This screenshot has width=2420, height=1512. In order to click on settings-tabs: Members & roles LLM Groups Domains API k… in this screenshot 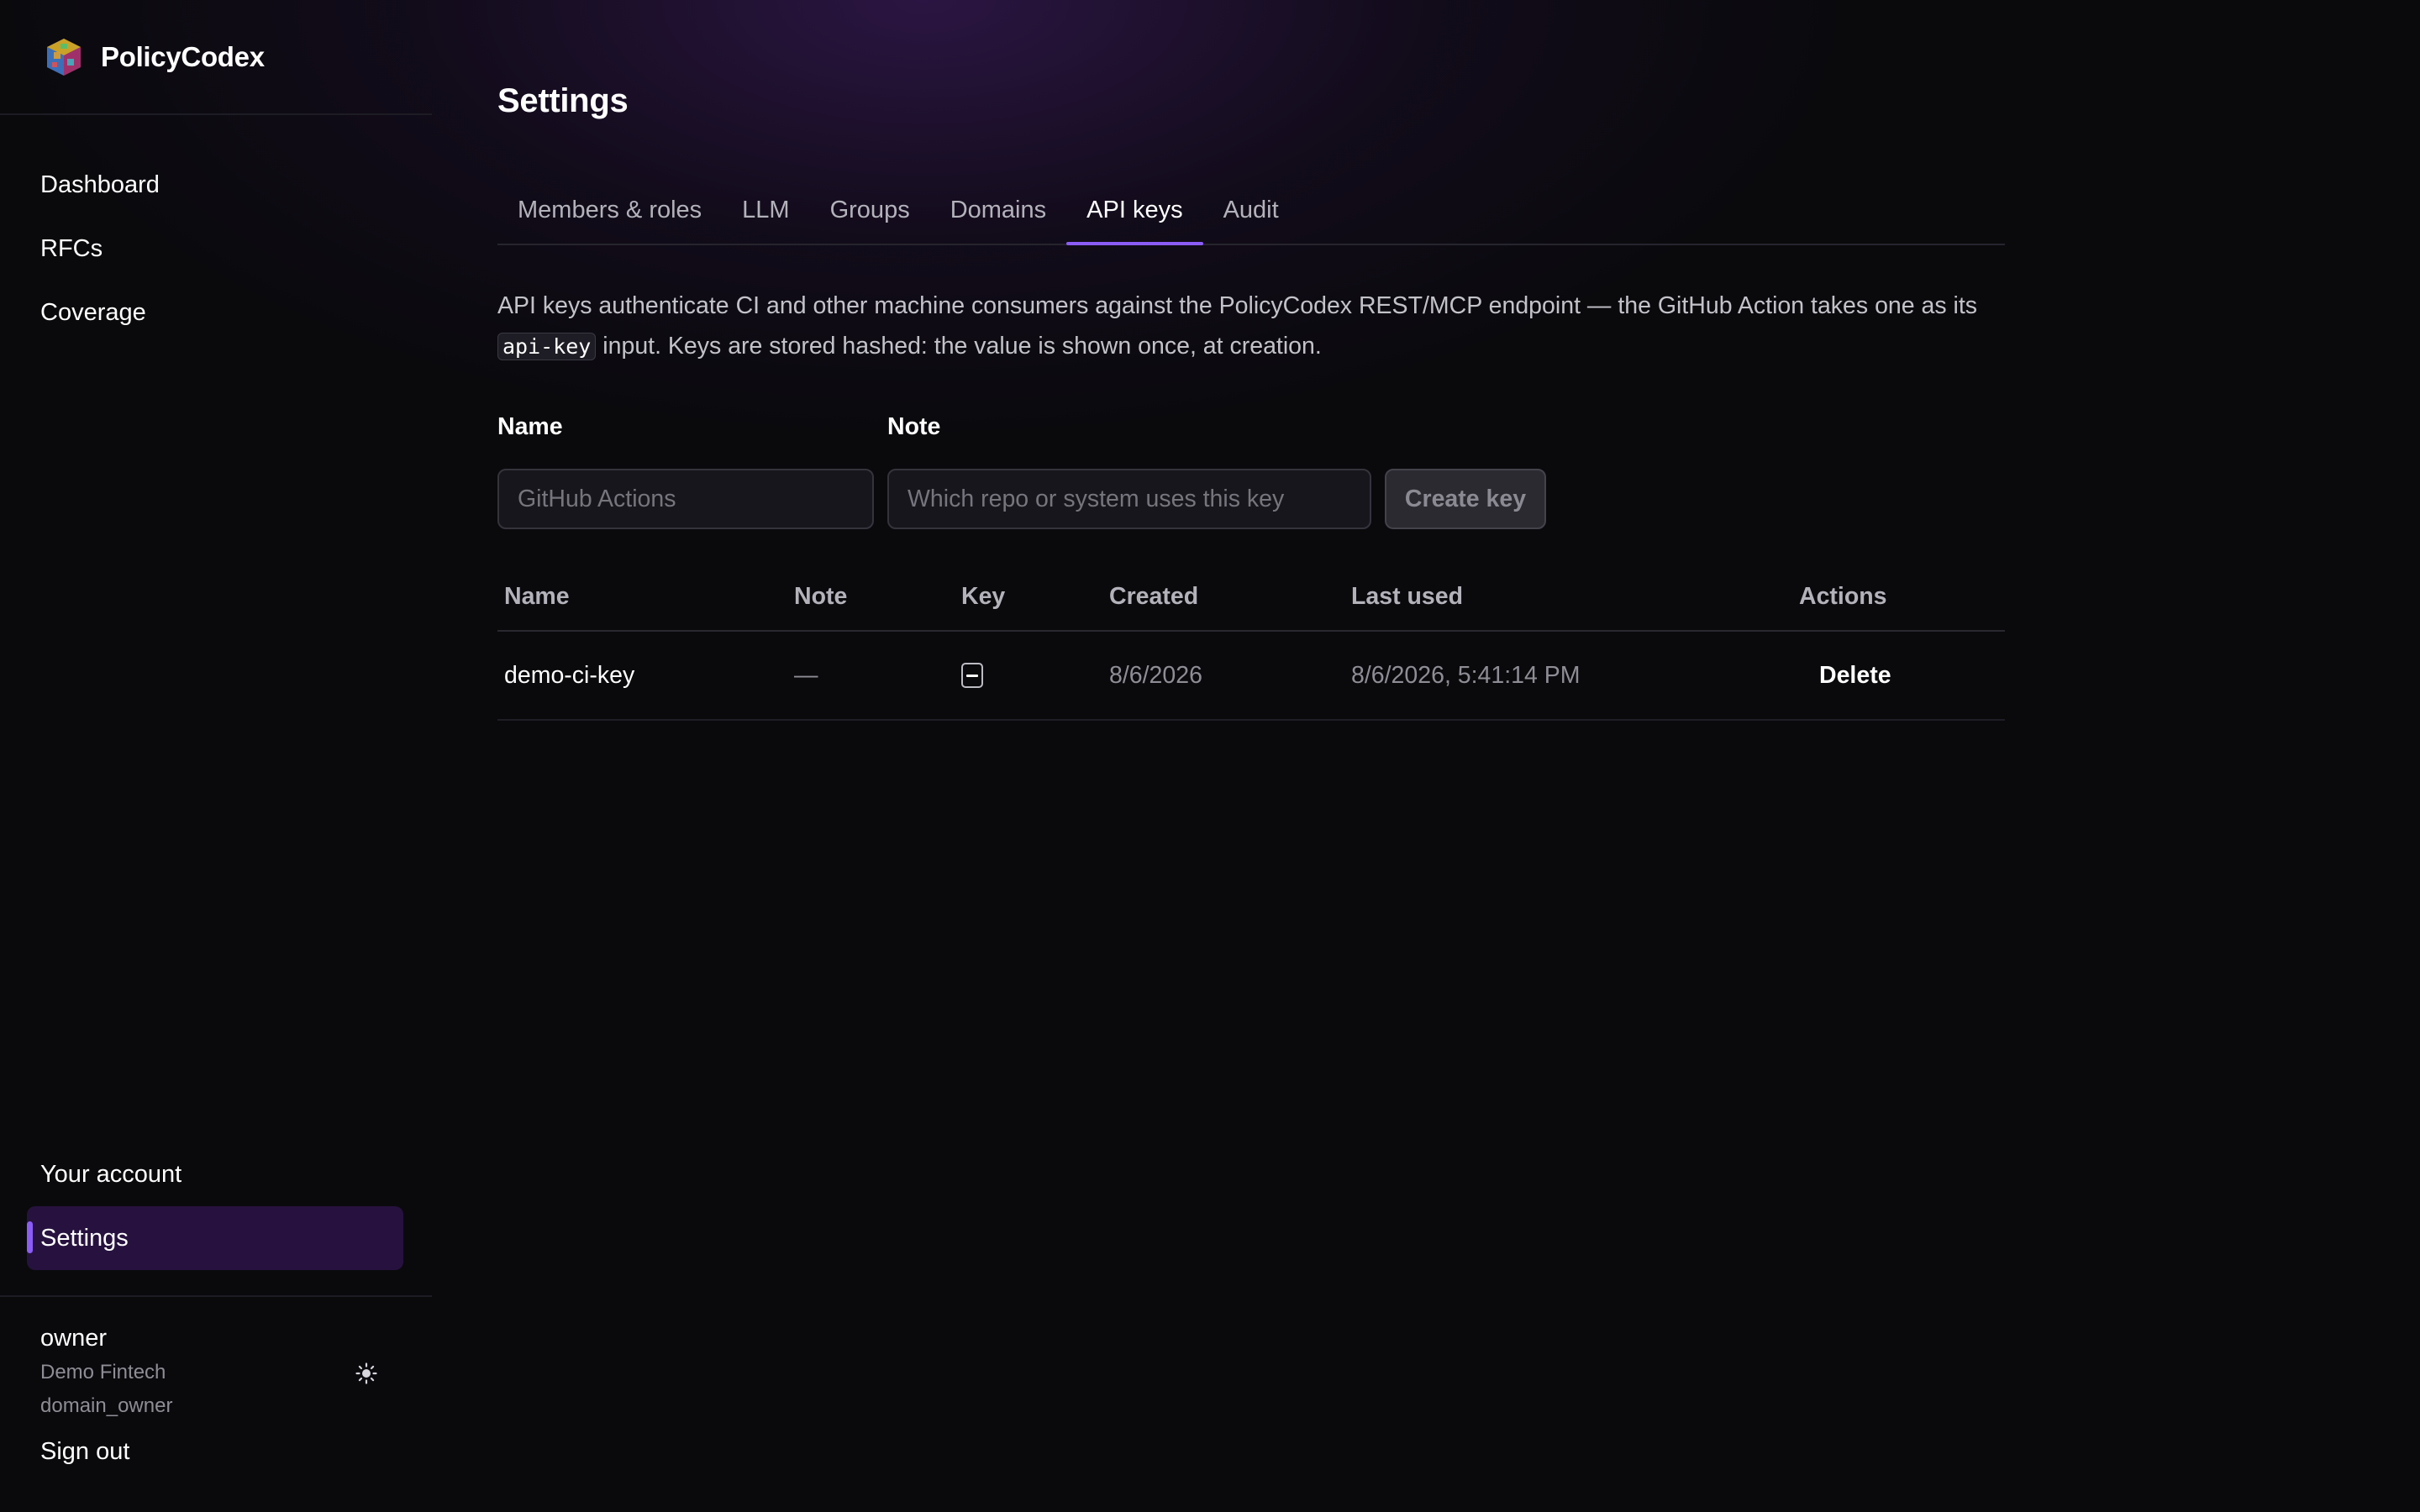, I will do `click(1251, 214)`.